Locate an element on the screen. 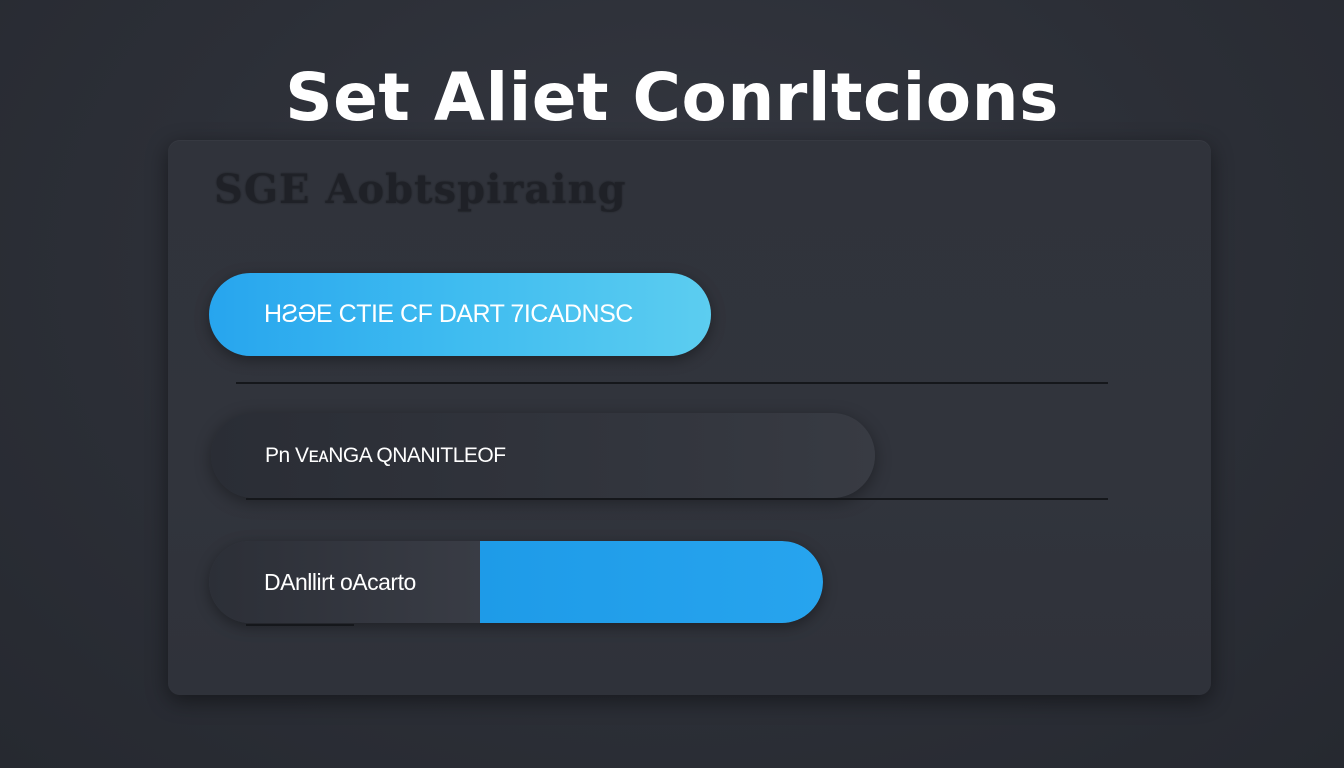 The height and width of the screenshot is (768, 1344). notification-toggle: DAnllirt oAcarto is located at coordinates (516, 582).